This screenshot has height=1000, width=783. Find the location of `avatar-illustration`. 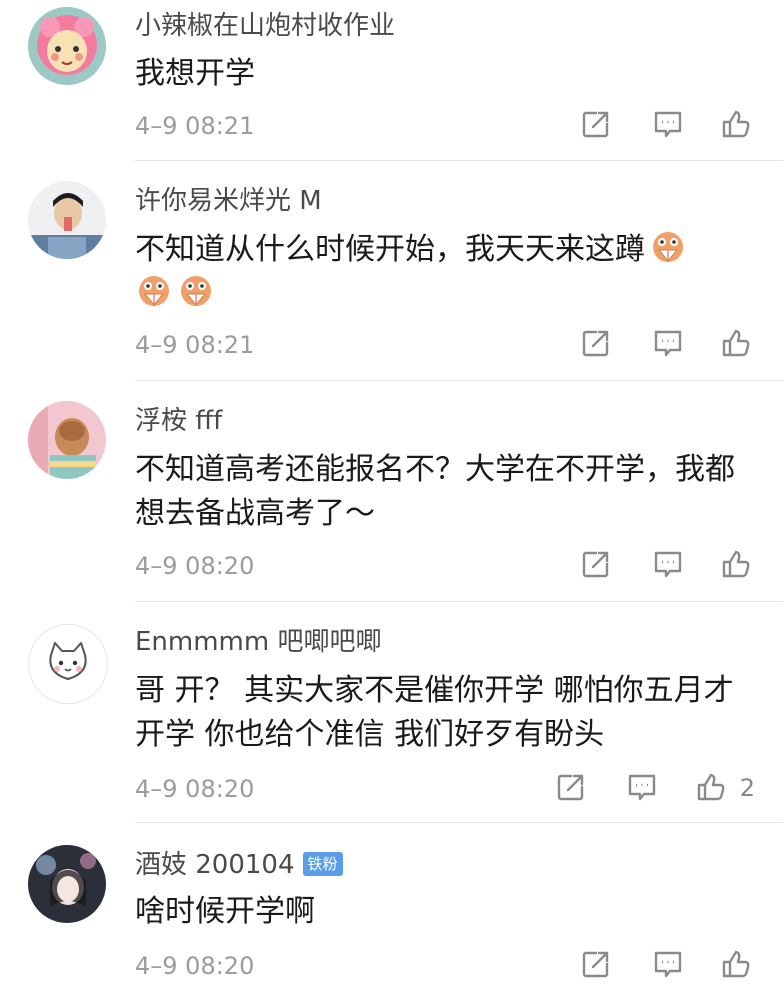

avatar-illustration is located at coordinates (67, 46).